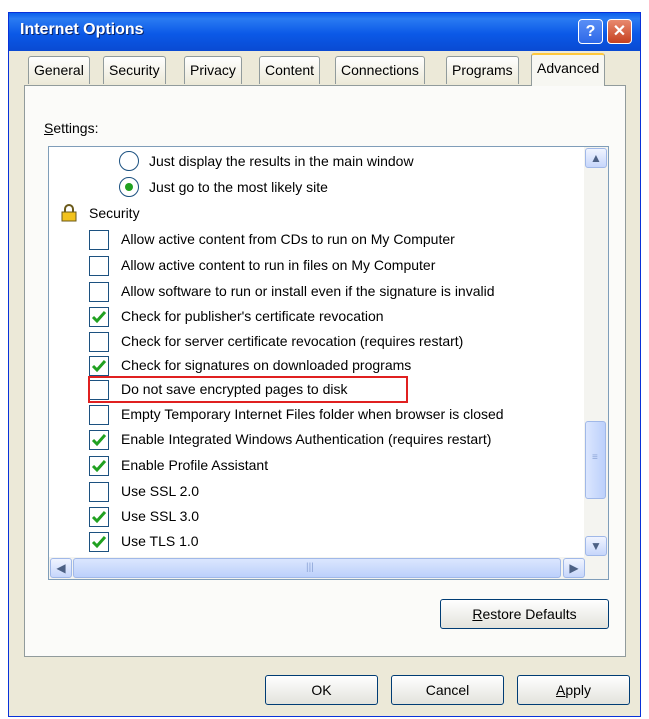 The image size is (649, 719). Describe the element at coordinates (160, 516) in the screenshot. I see `list-item-label: Use SSL 3.0` at that location.